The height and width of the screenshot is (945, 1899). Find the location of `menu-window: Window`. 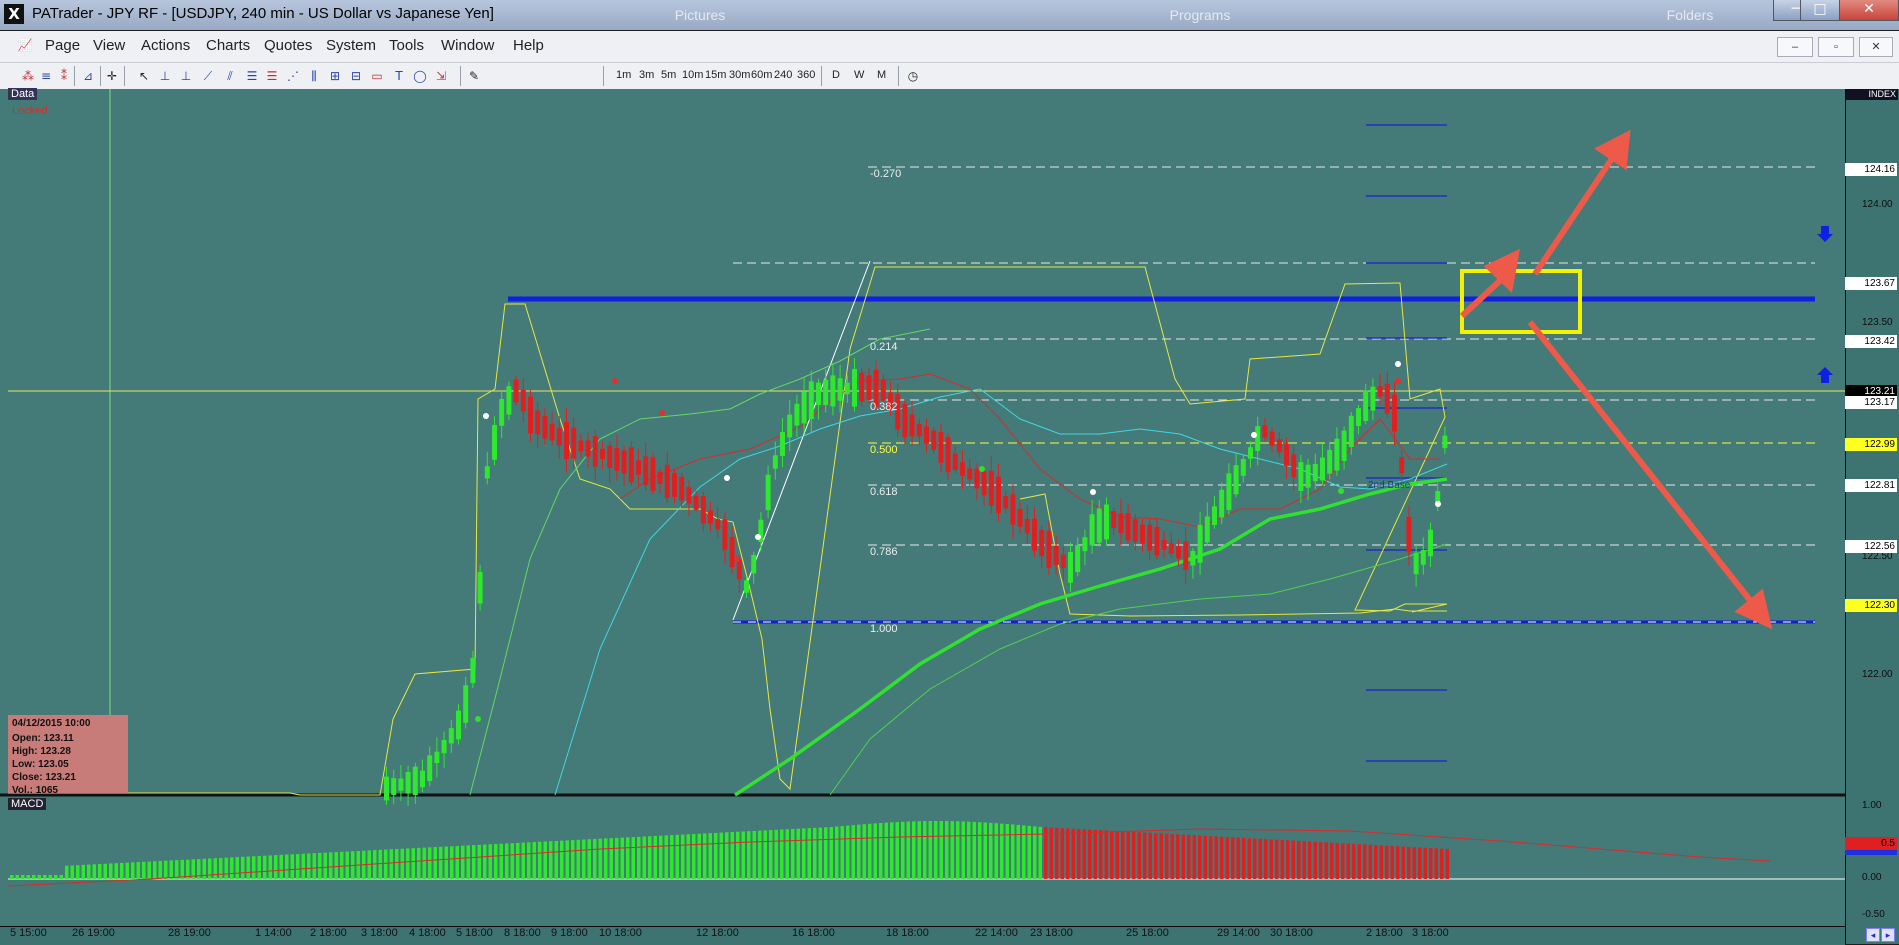

menu-window: Window is located at coordinates (467, 45).